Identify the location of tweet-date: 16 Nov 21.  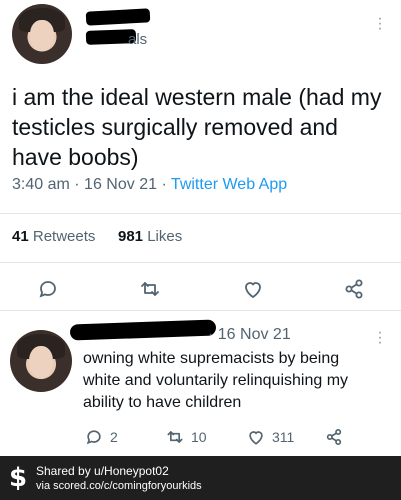
(120, 184).